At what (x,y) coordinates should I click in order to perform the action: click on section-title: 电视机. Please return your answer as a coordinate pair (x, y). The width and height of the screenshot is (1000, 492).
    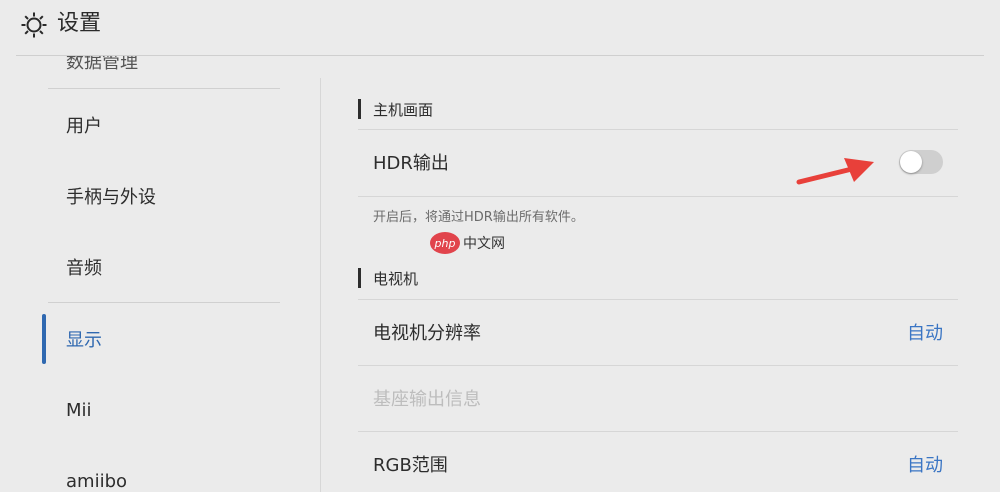
    Looking at the image, I should click on (396, 278).